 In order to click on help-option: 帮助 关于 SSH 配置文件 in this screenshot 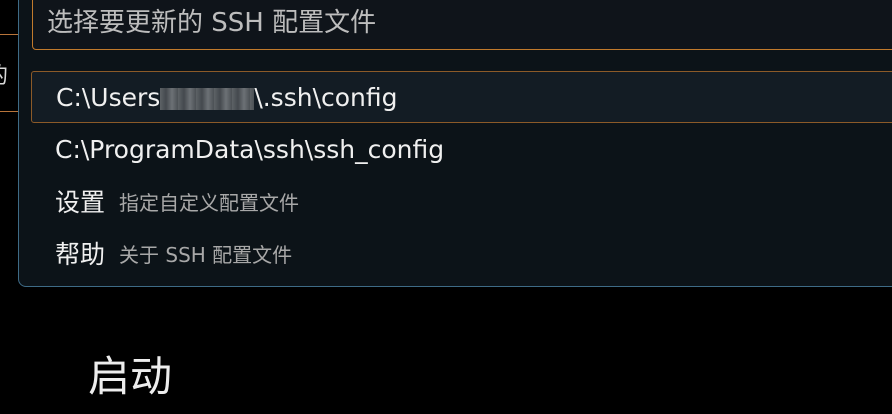, I will do `click(461, 253)`.